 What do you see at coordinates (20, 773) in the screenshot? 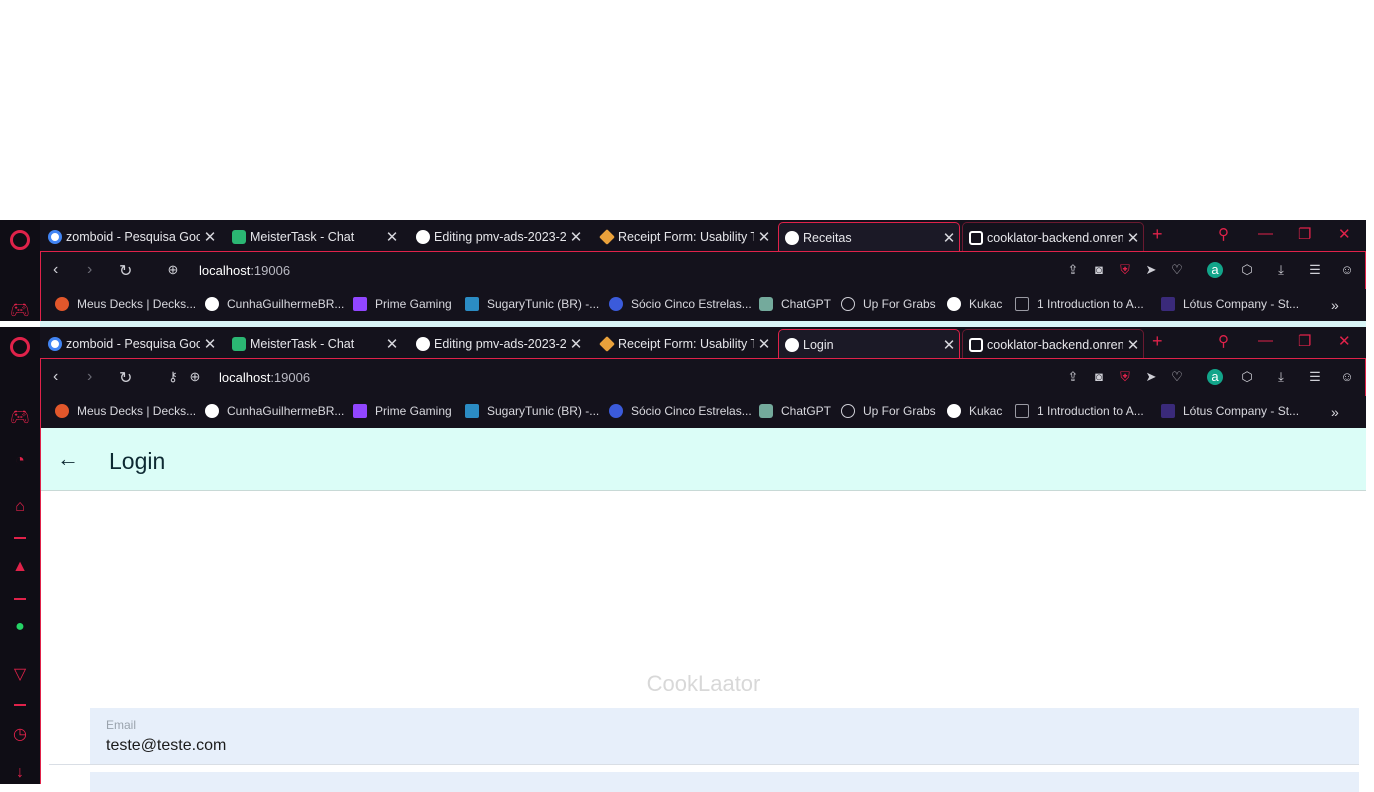
I see `download-icon: ↓` at bounding box center [20, 773].